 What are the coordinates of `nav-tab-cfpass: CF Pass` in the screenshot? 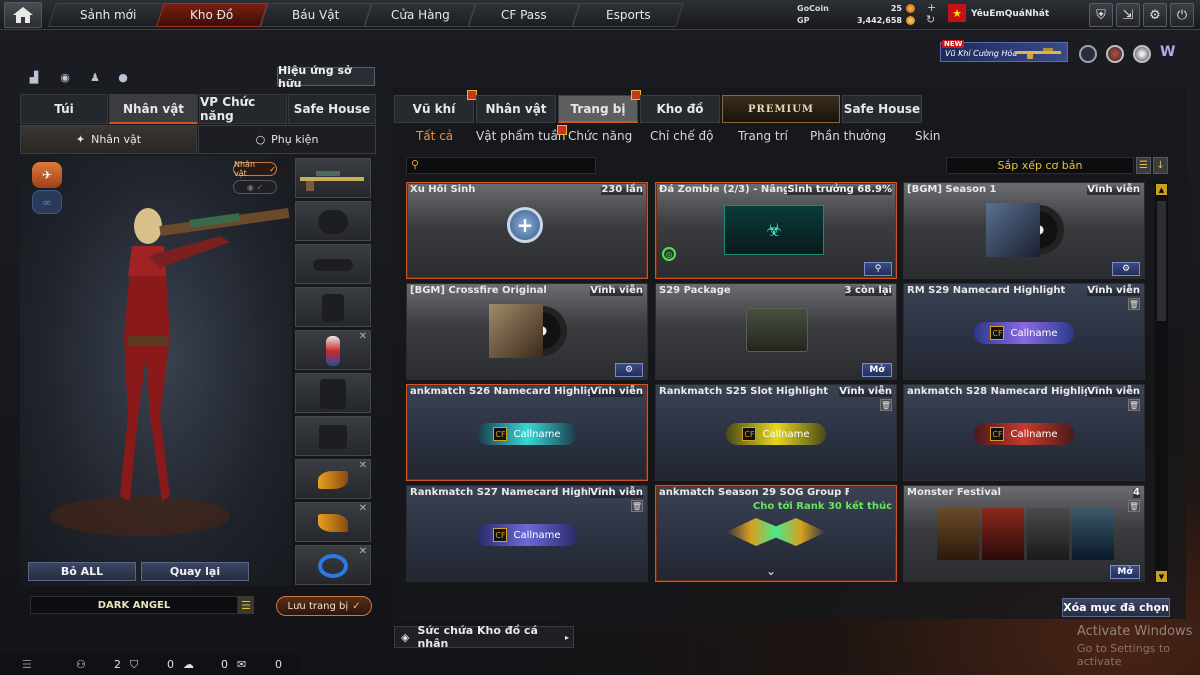 It's located at (524, 15).